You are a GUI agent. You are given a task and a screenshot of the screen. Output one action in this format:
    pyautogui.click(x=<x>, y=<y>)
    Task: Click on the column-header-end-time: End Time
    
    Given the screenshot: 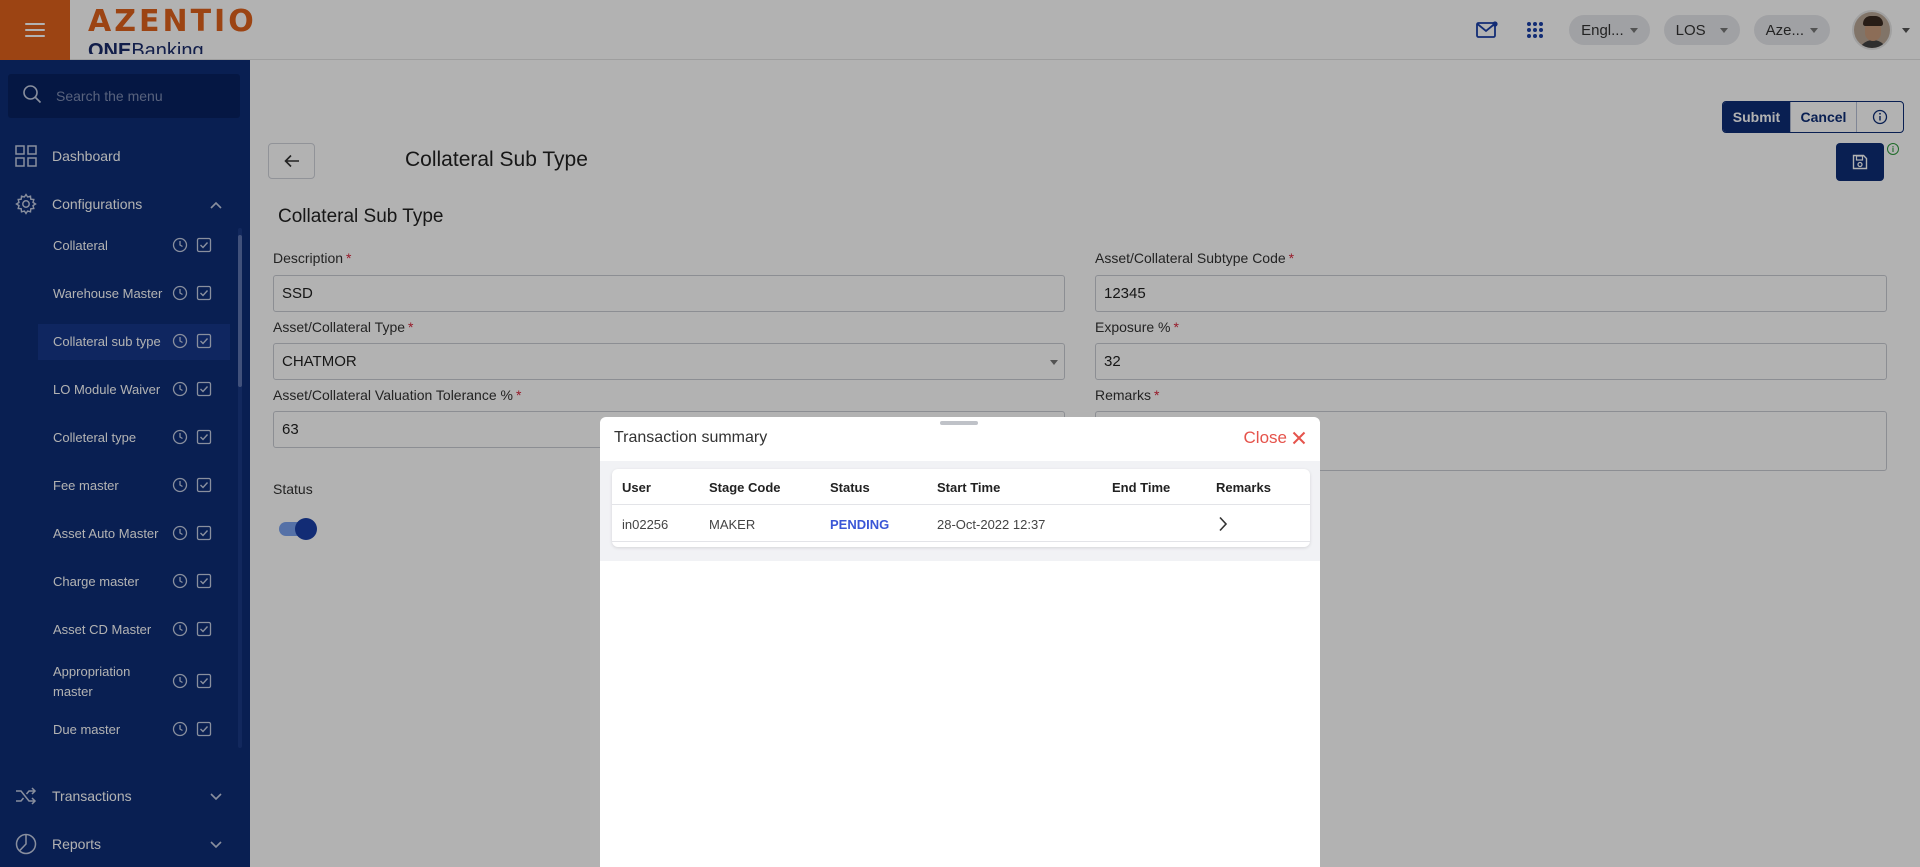 What is the action you would take?
    pyautogui.click(x=1141, y=487)
    